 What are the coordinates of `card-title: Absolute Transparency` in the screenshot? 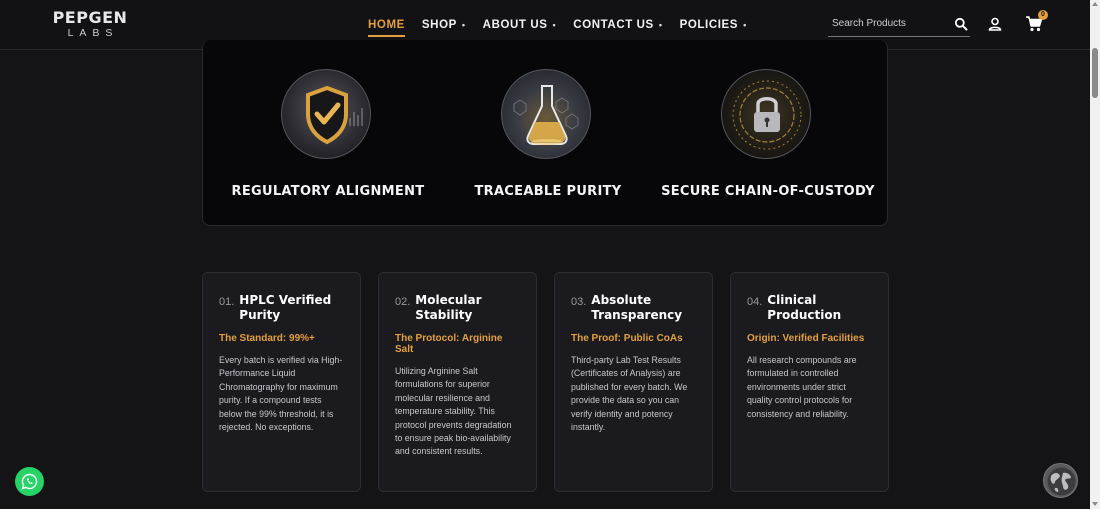 It's located at (637, 307).